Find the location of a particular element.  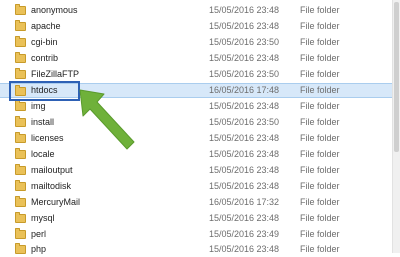

date-modified: 15/05/2016 23:49 is located at coordinates (244, 234).